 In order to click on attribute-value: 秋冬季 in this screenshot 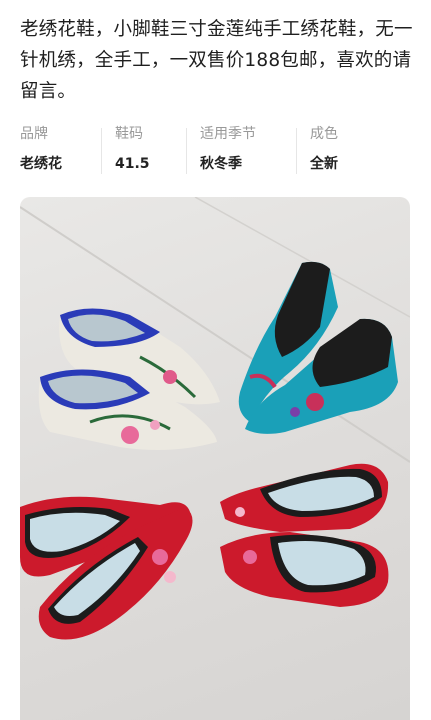, I will do `click(221, 164)`.